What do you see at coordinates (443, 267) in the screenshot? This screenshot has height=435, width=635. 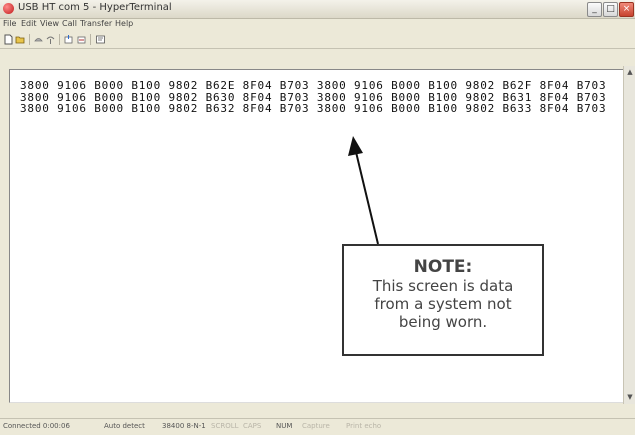 I see `note-title: NOTE:` at bounding box center [443, 267].